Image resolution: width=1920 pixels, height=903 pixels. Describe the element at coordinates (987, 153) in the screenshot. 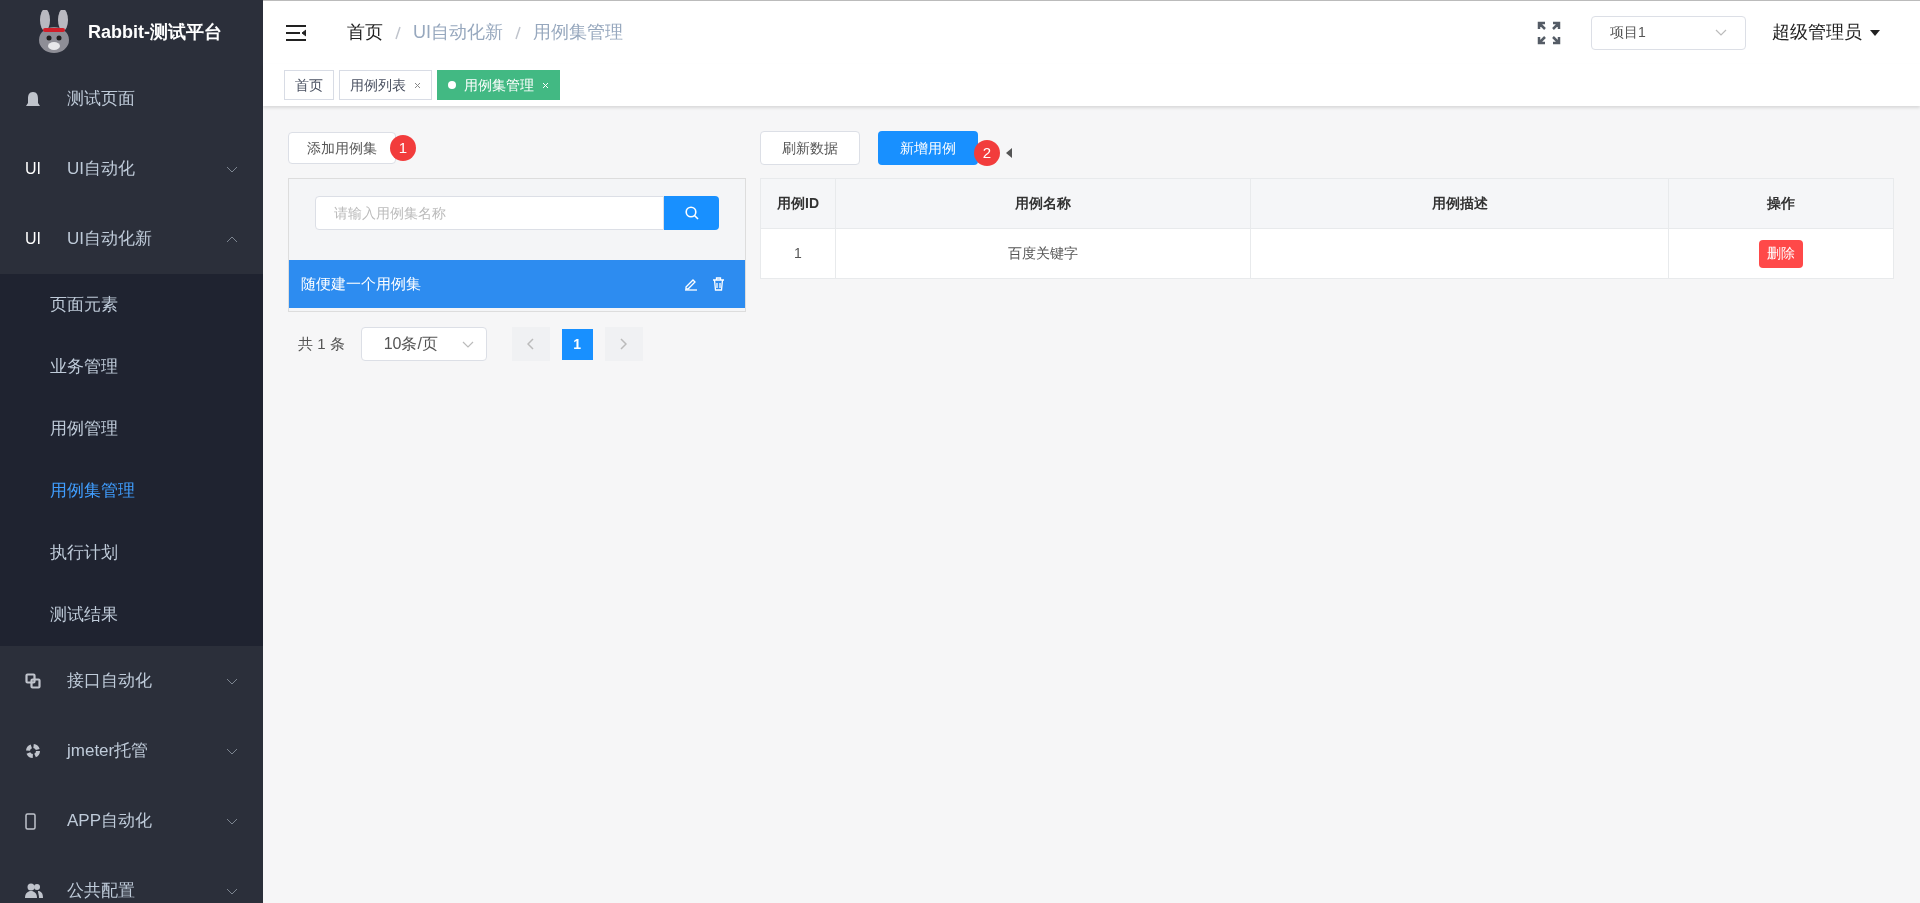

I see `step-badge: 2` at that location.